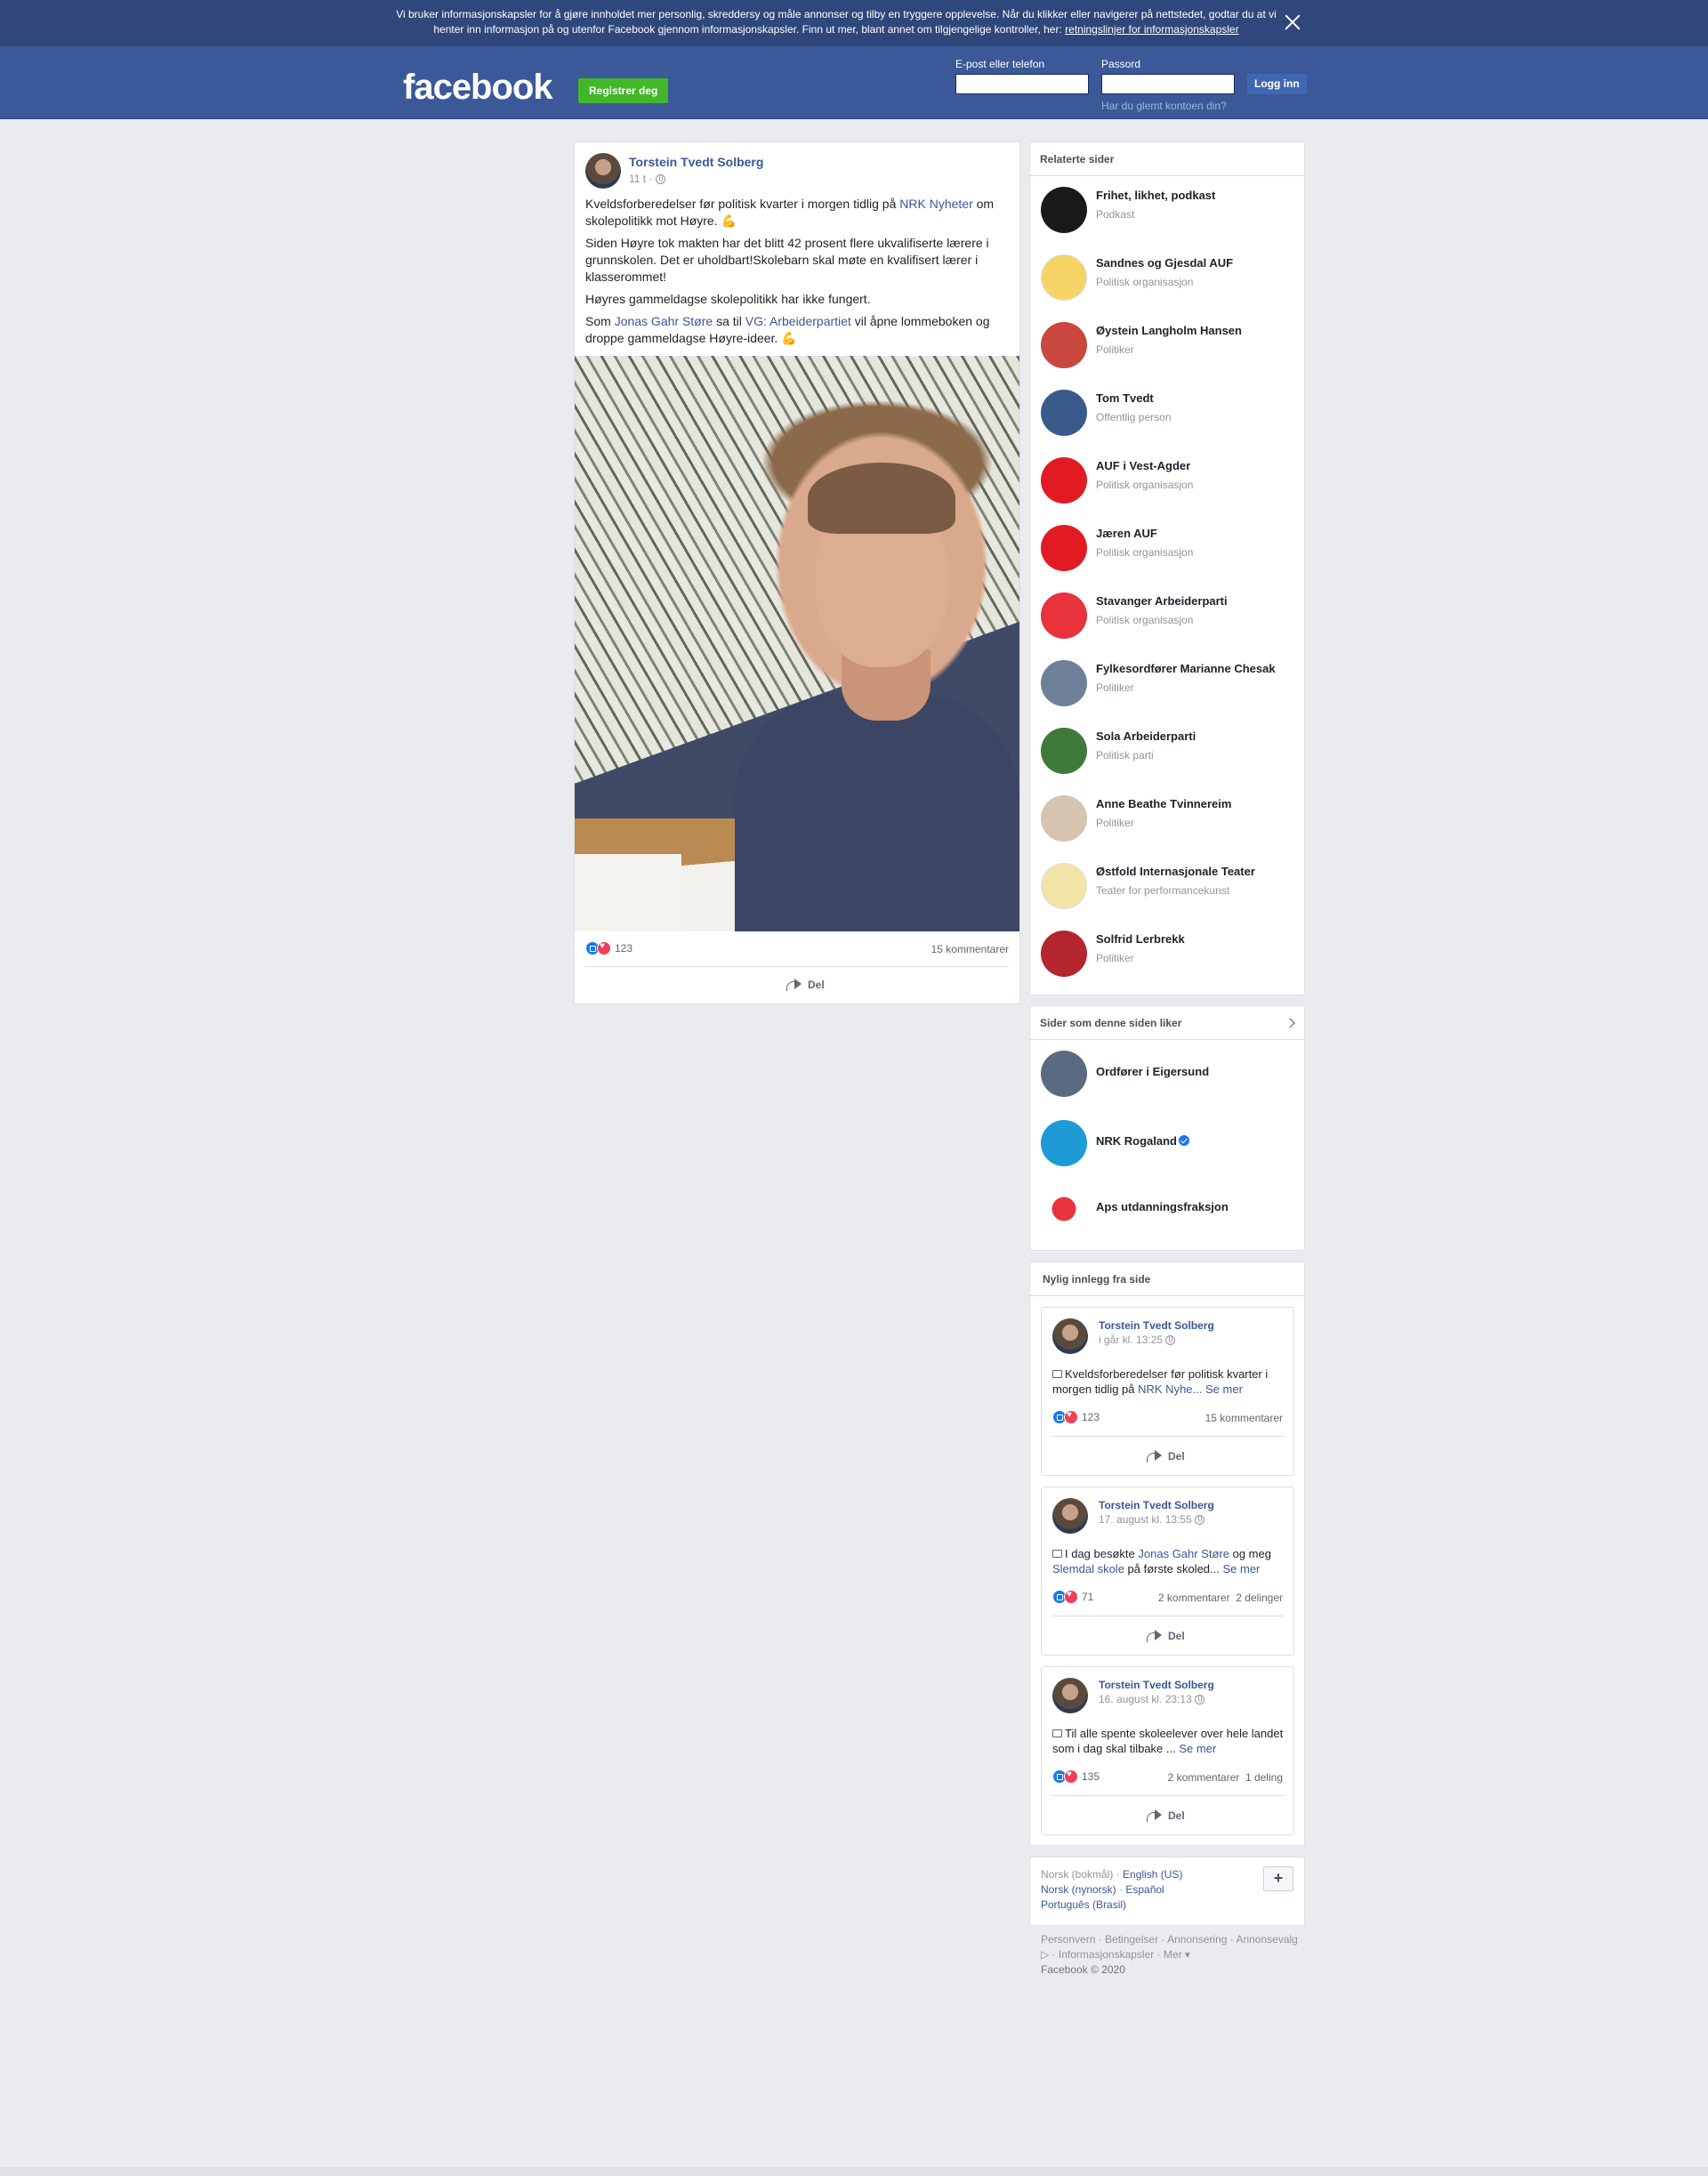 This screenshot has height=2176, width=1708. Describe the element at coordinates (1142, 1141) in the screenshot. I see `liked-page-name: NRK Rogaland` at that location.